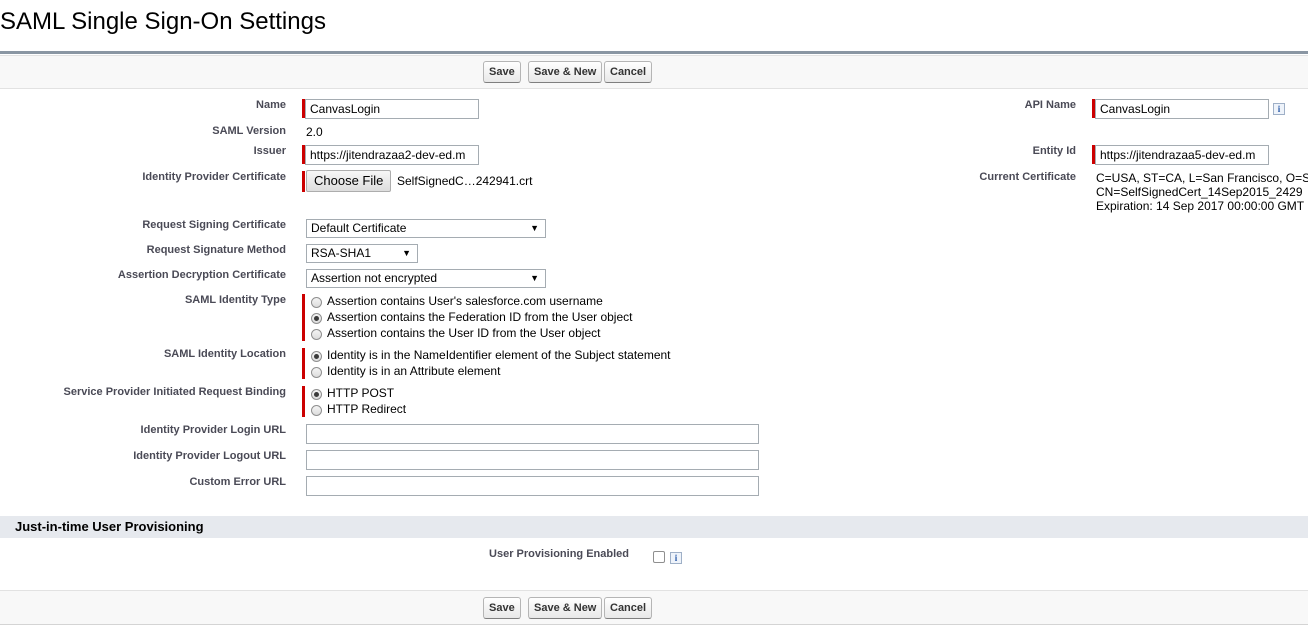  What do you see at coordinates (224, 354) in the screenshot?
I see `saml-identity-location-label: SAML Identity Location` at bounding box center [224, 354].